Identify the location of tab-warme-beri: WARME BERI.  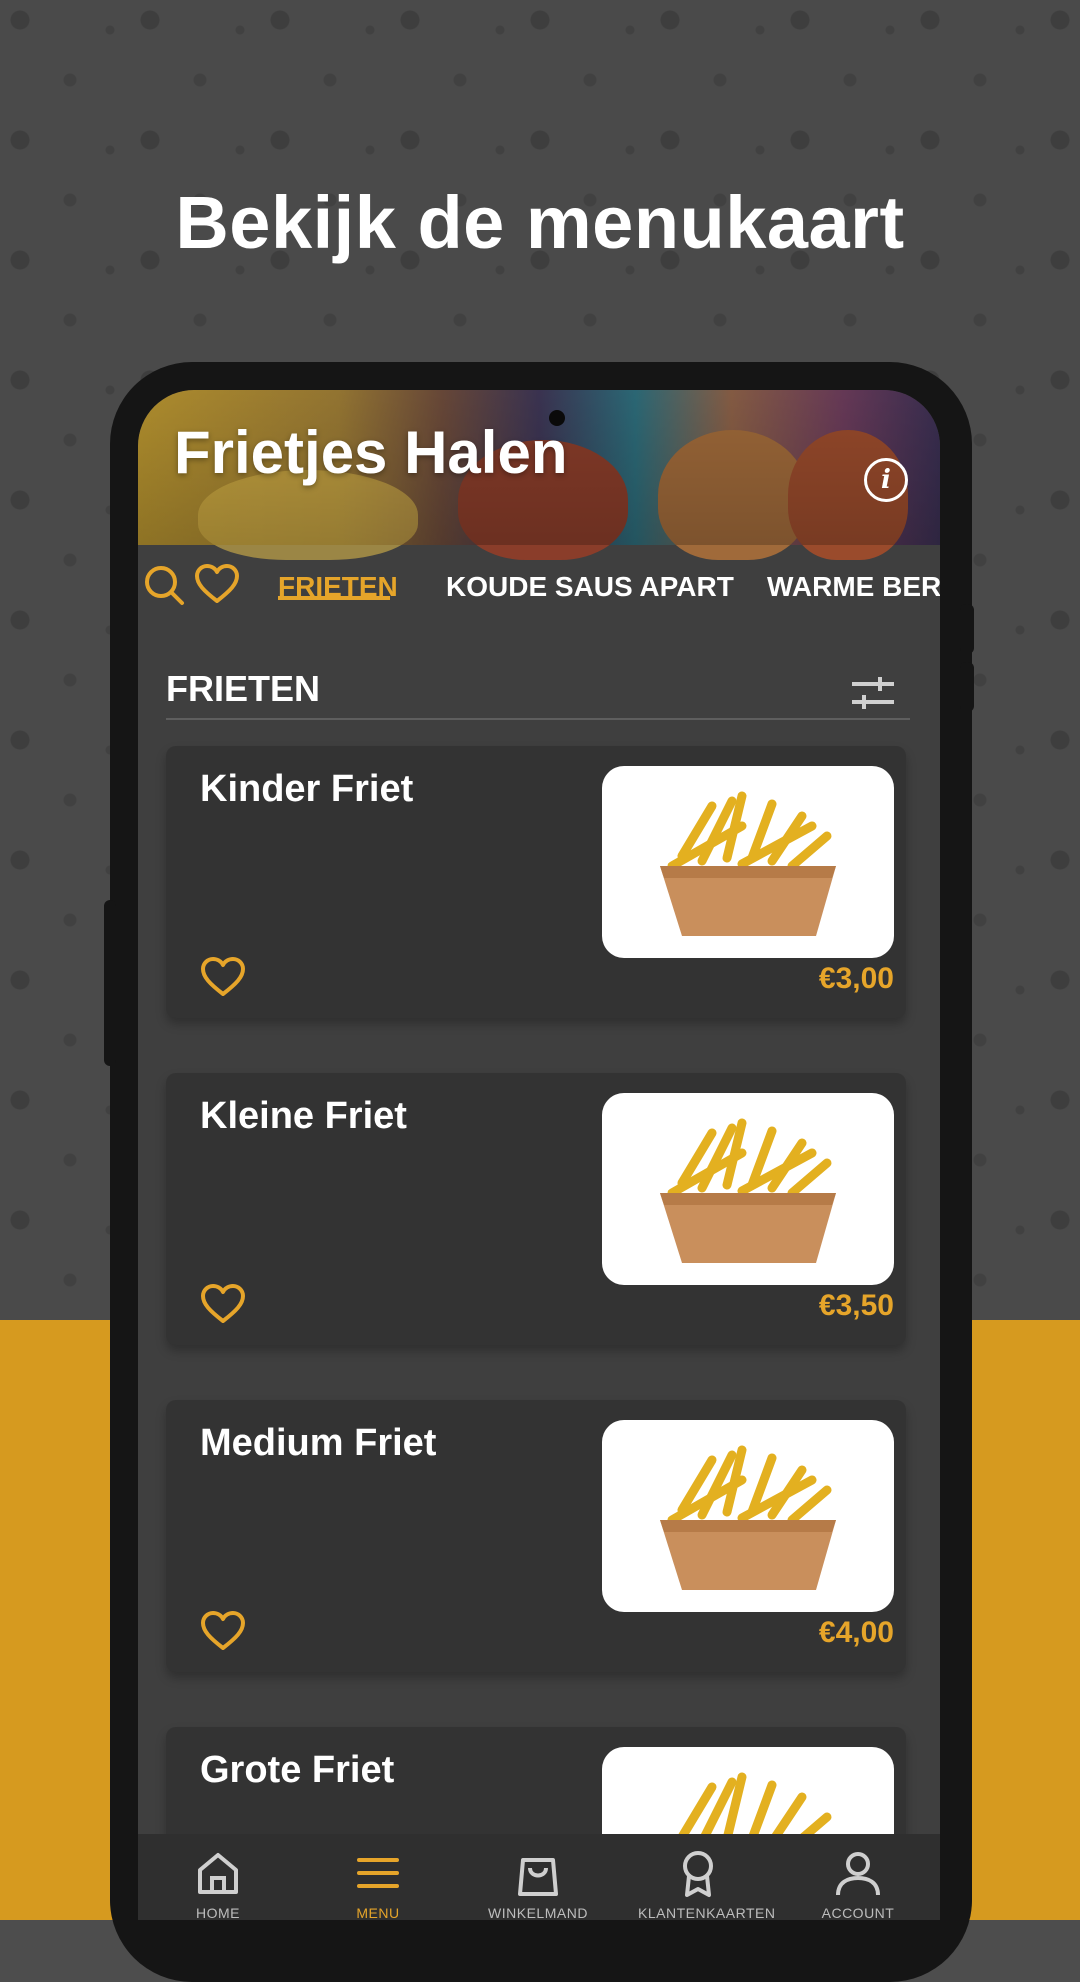
(853, 587).